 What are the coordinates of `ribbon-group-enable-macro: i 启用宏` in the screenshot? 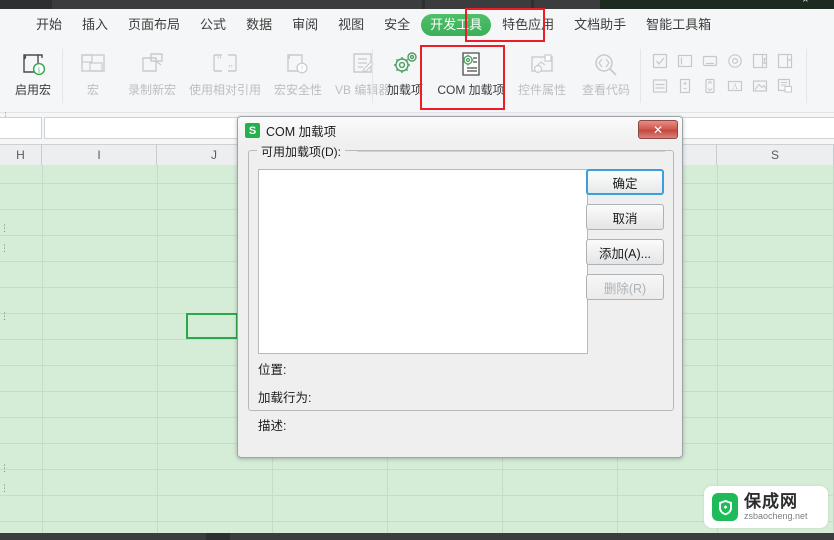 It's located at (33, 77).